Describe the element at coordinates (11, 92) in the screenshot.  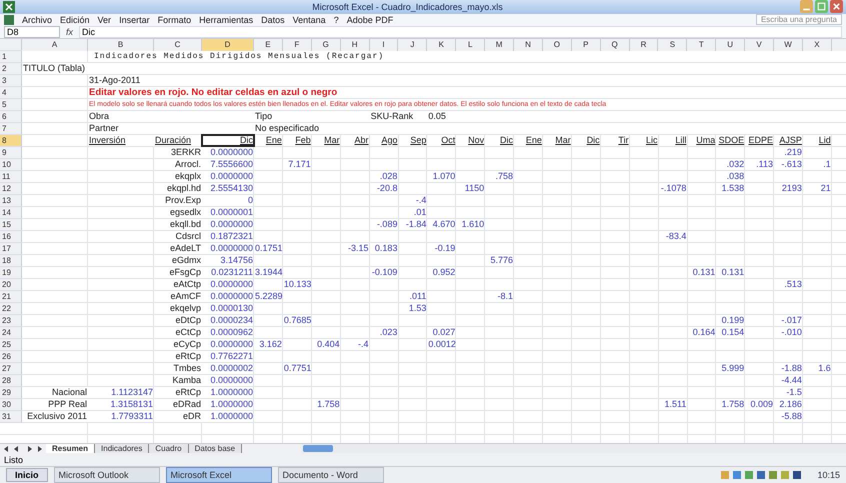
I see `row-header: 4` at that location.